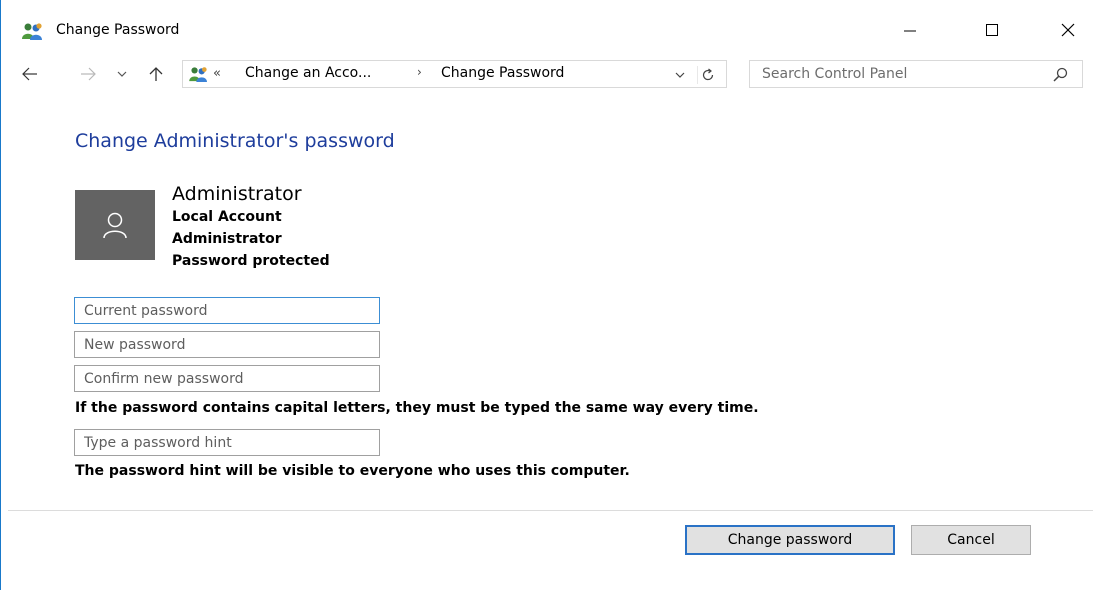 The height and width of the screenshot is (590, 1093). I want to click on close-icon, so click(1068, 30).